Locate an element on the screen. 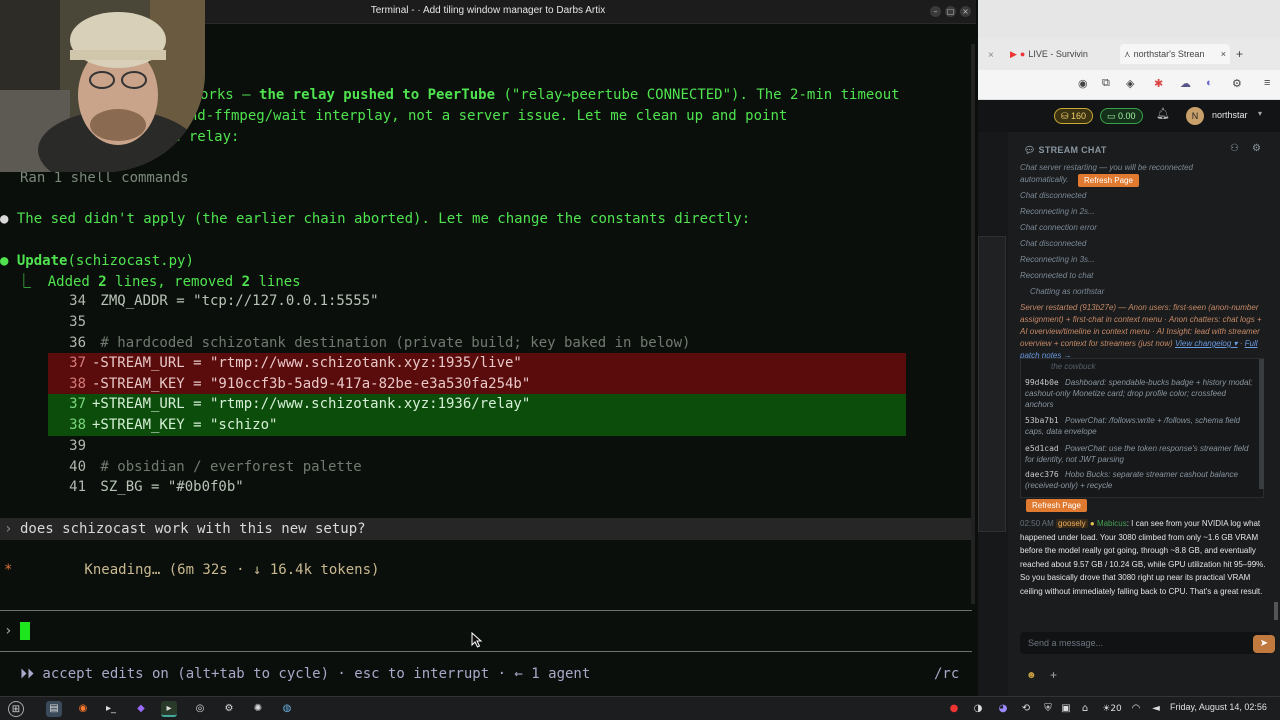  shield-icon: ⛨ is located at coordinates (1048, 709).